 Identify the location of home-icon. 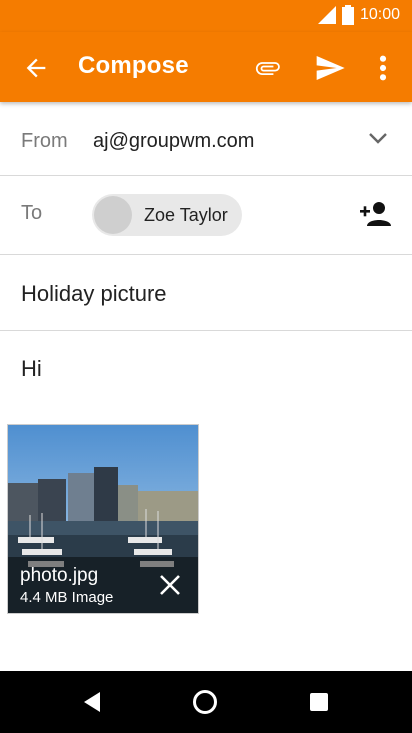
(205, 702).